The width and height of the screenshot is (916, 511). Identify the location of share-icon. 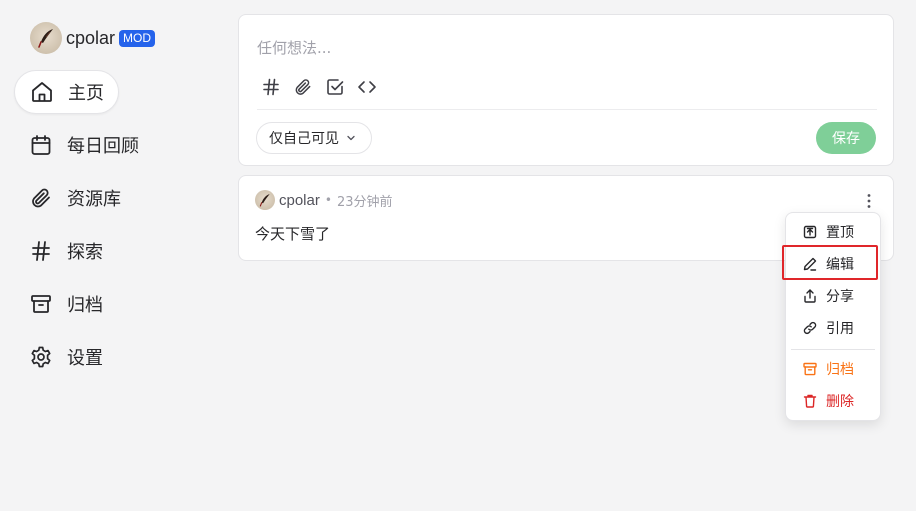
(810, 296).